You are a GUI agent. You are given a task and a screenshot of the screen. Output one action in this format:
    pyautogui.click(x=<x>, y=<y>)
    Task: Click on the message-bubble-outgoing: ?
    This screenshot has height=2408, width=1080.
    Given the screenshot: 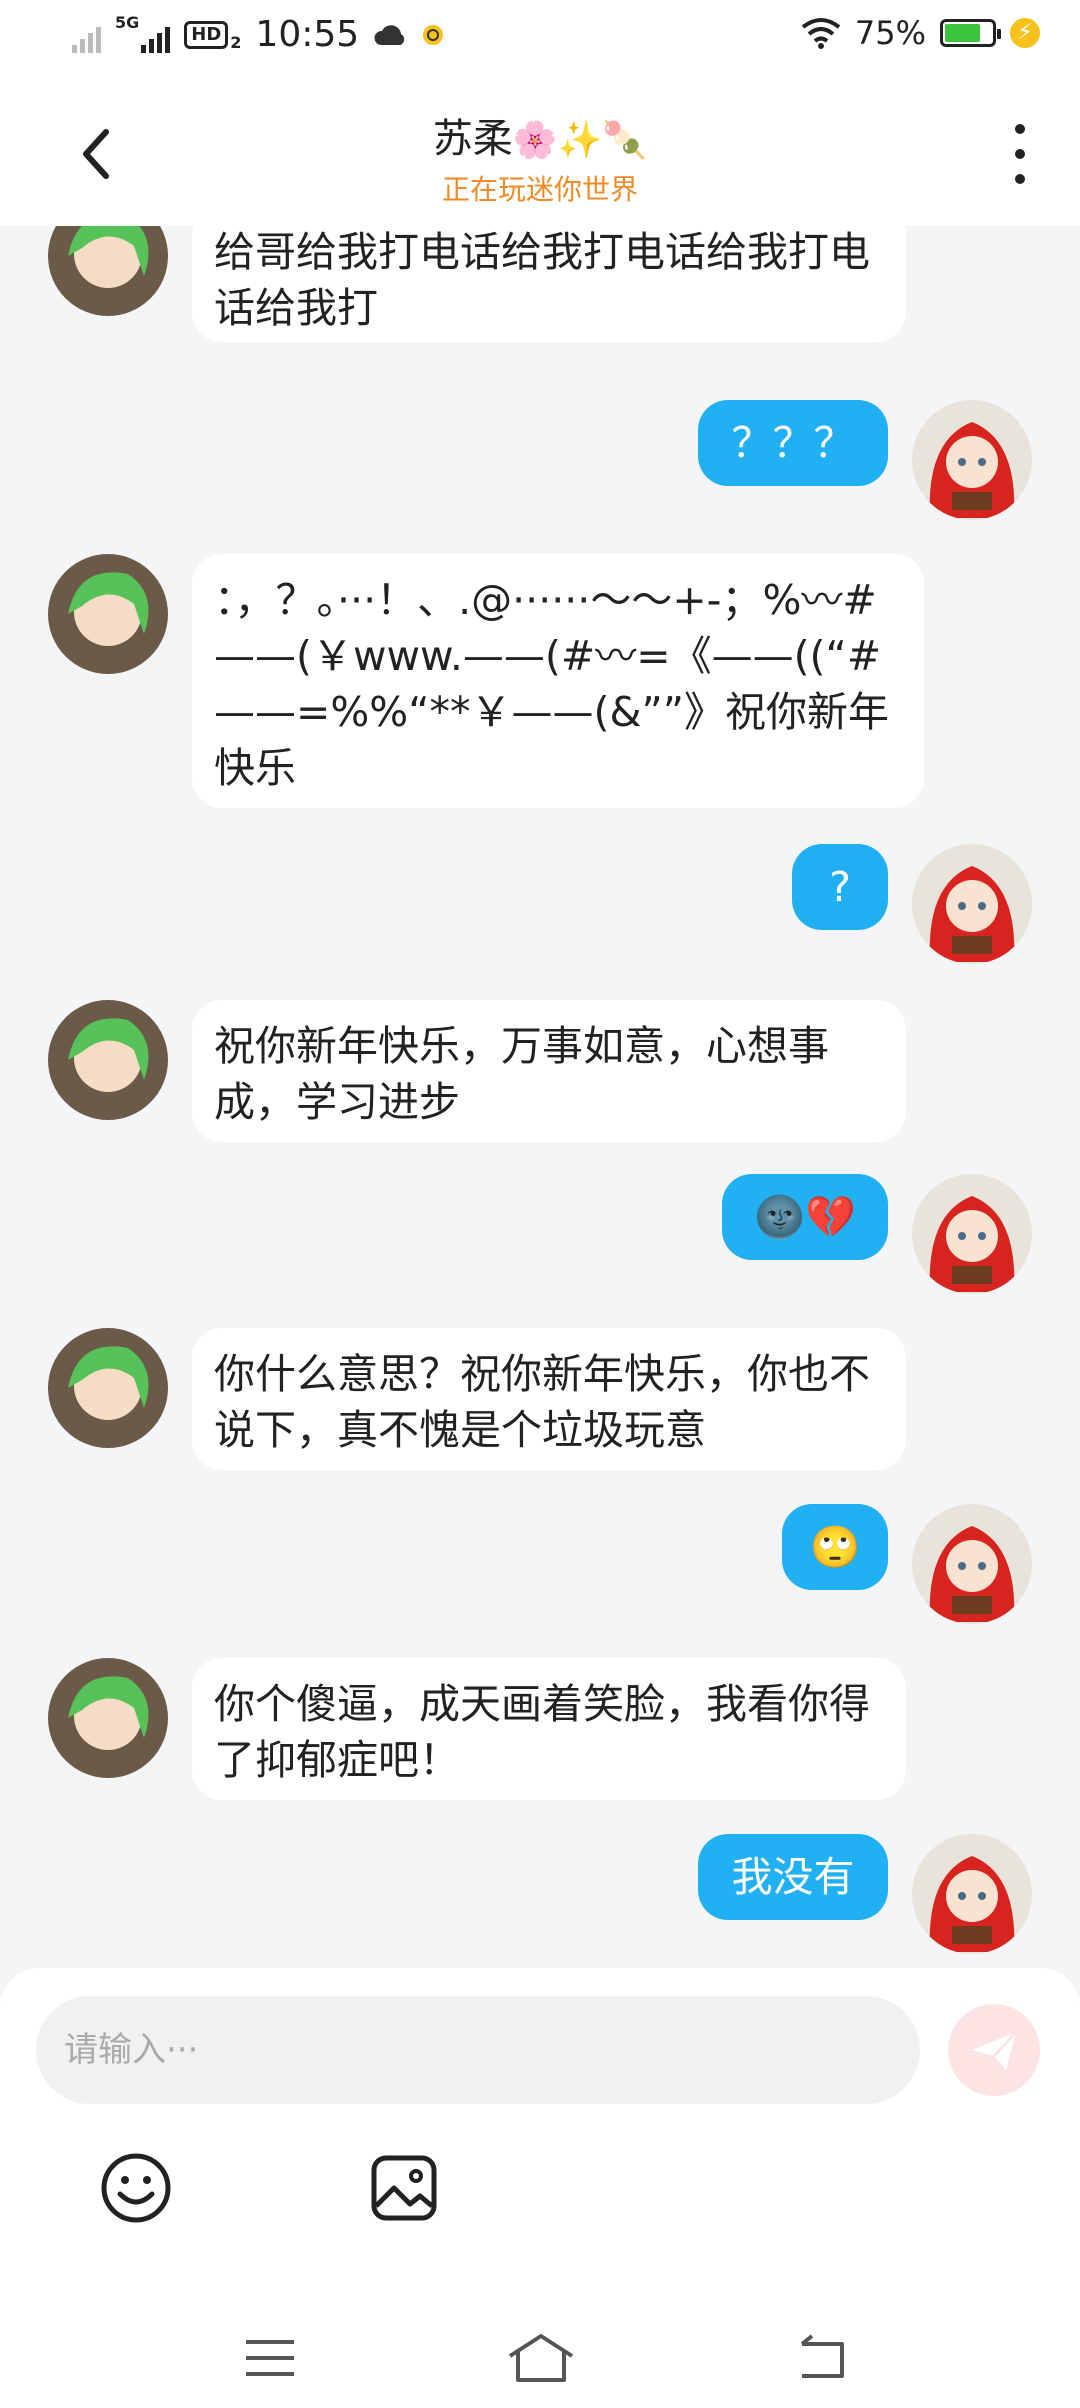 What is the action you would take?
    pyautogui.click(x=840, y=887)
    